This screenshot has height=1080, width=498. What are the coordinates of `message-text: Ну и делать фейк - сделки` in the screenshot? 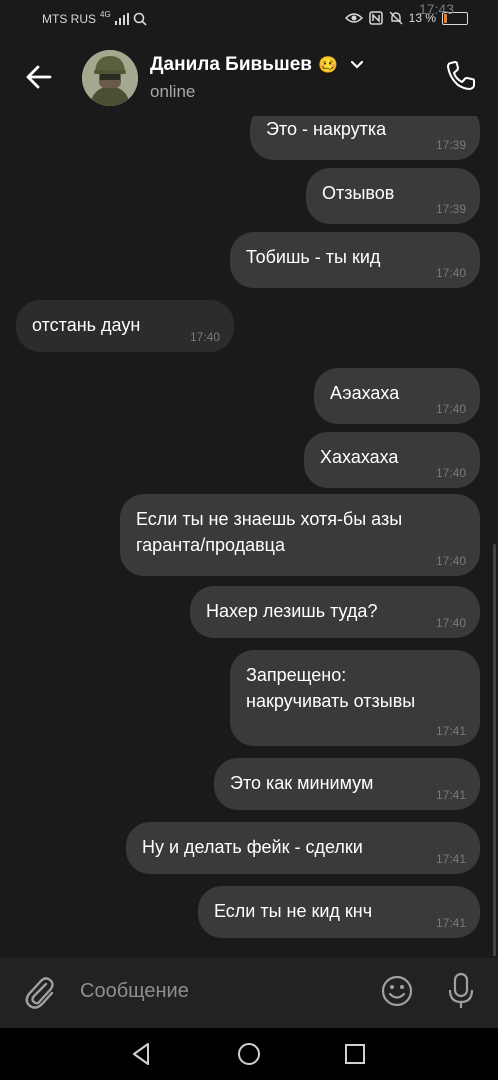 It's located at (252, 847).